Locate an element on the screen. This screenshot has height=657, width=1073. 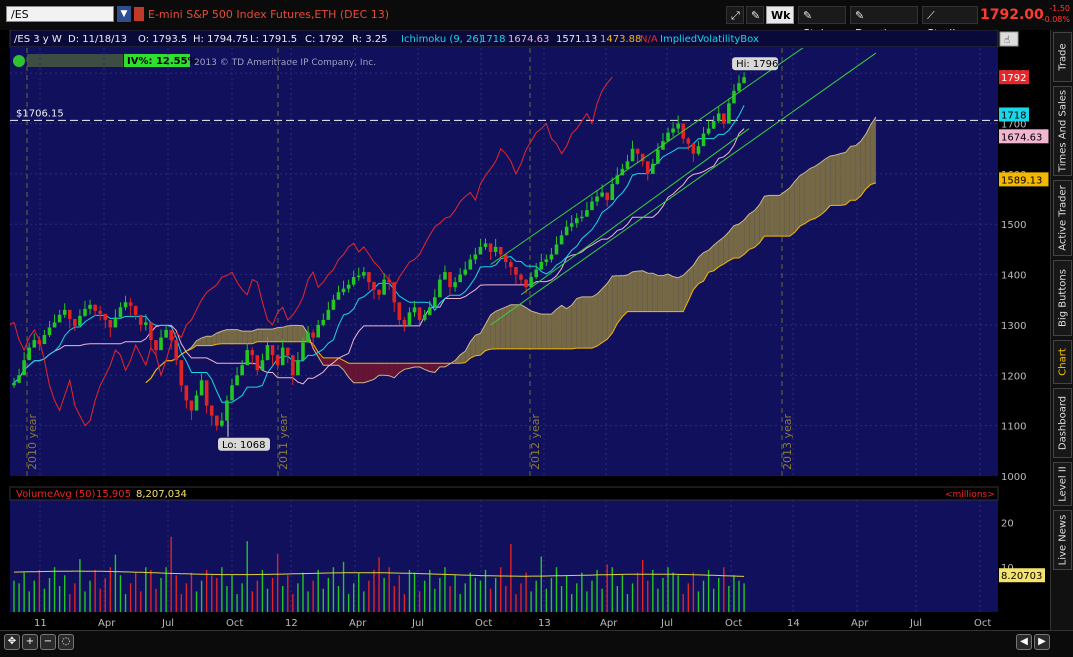
ichimoku-kijun: 1674.63 is located at coordinates (528, 39).